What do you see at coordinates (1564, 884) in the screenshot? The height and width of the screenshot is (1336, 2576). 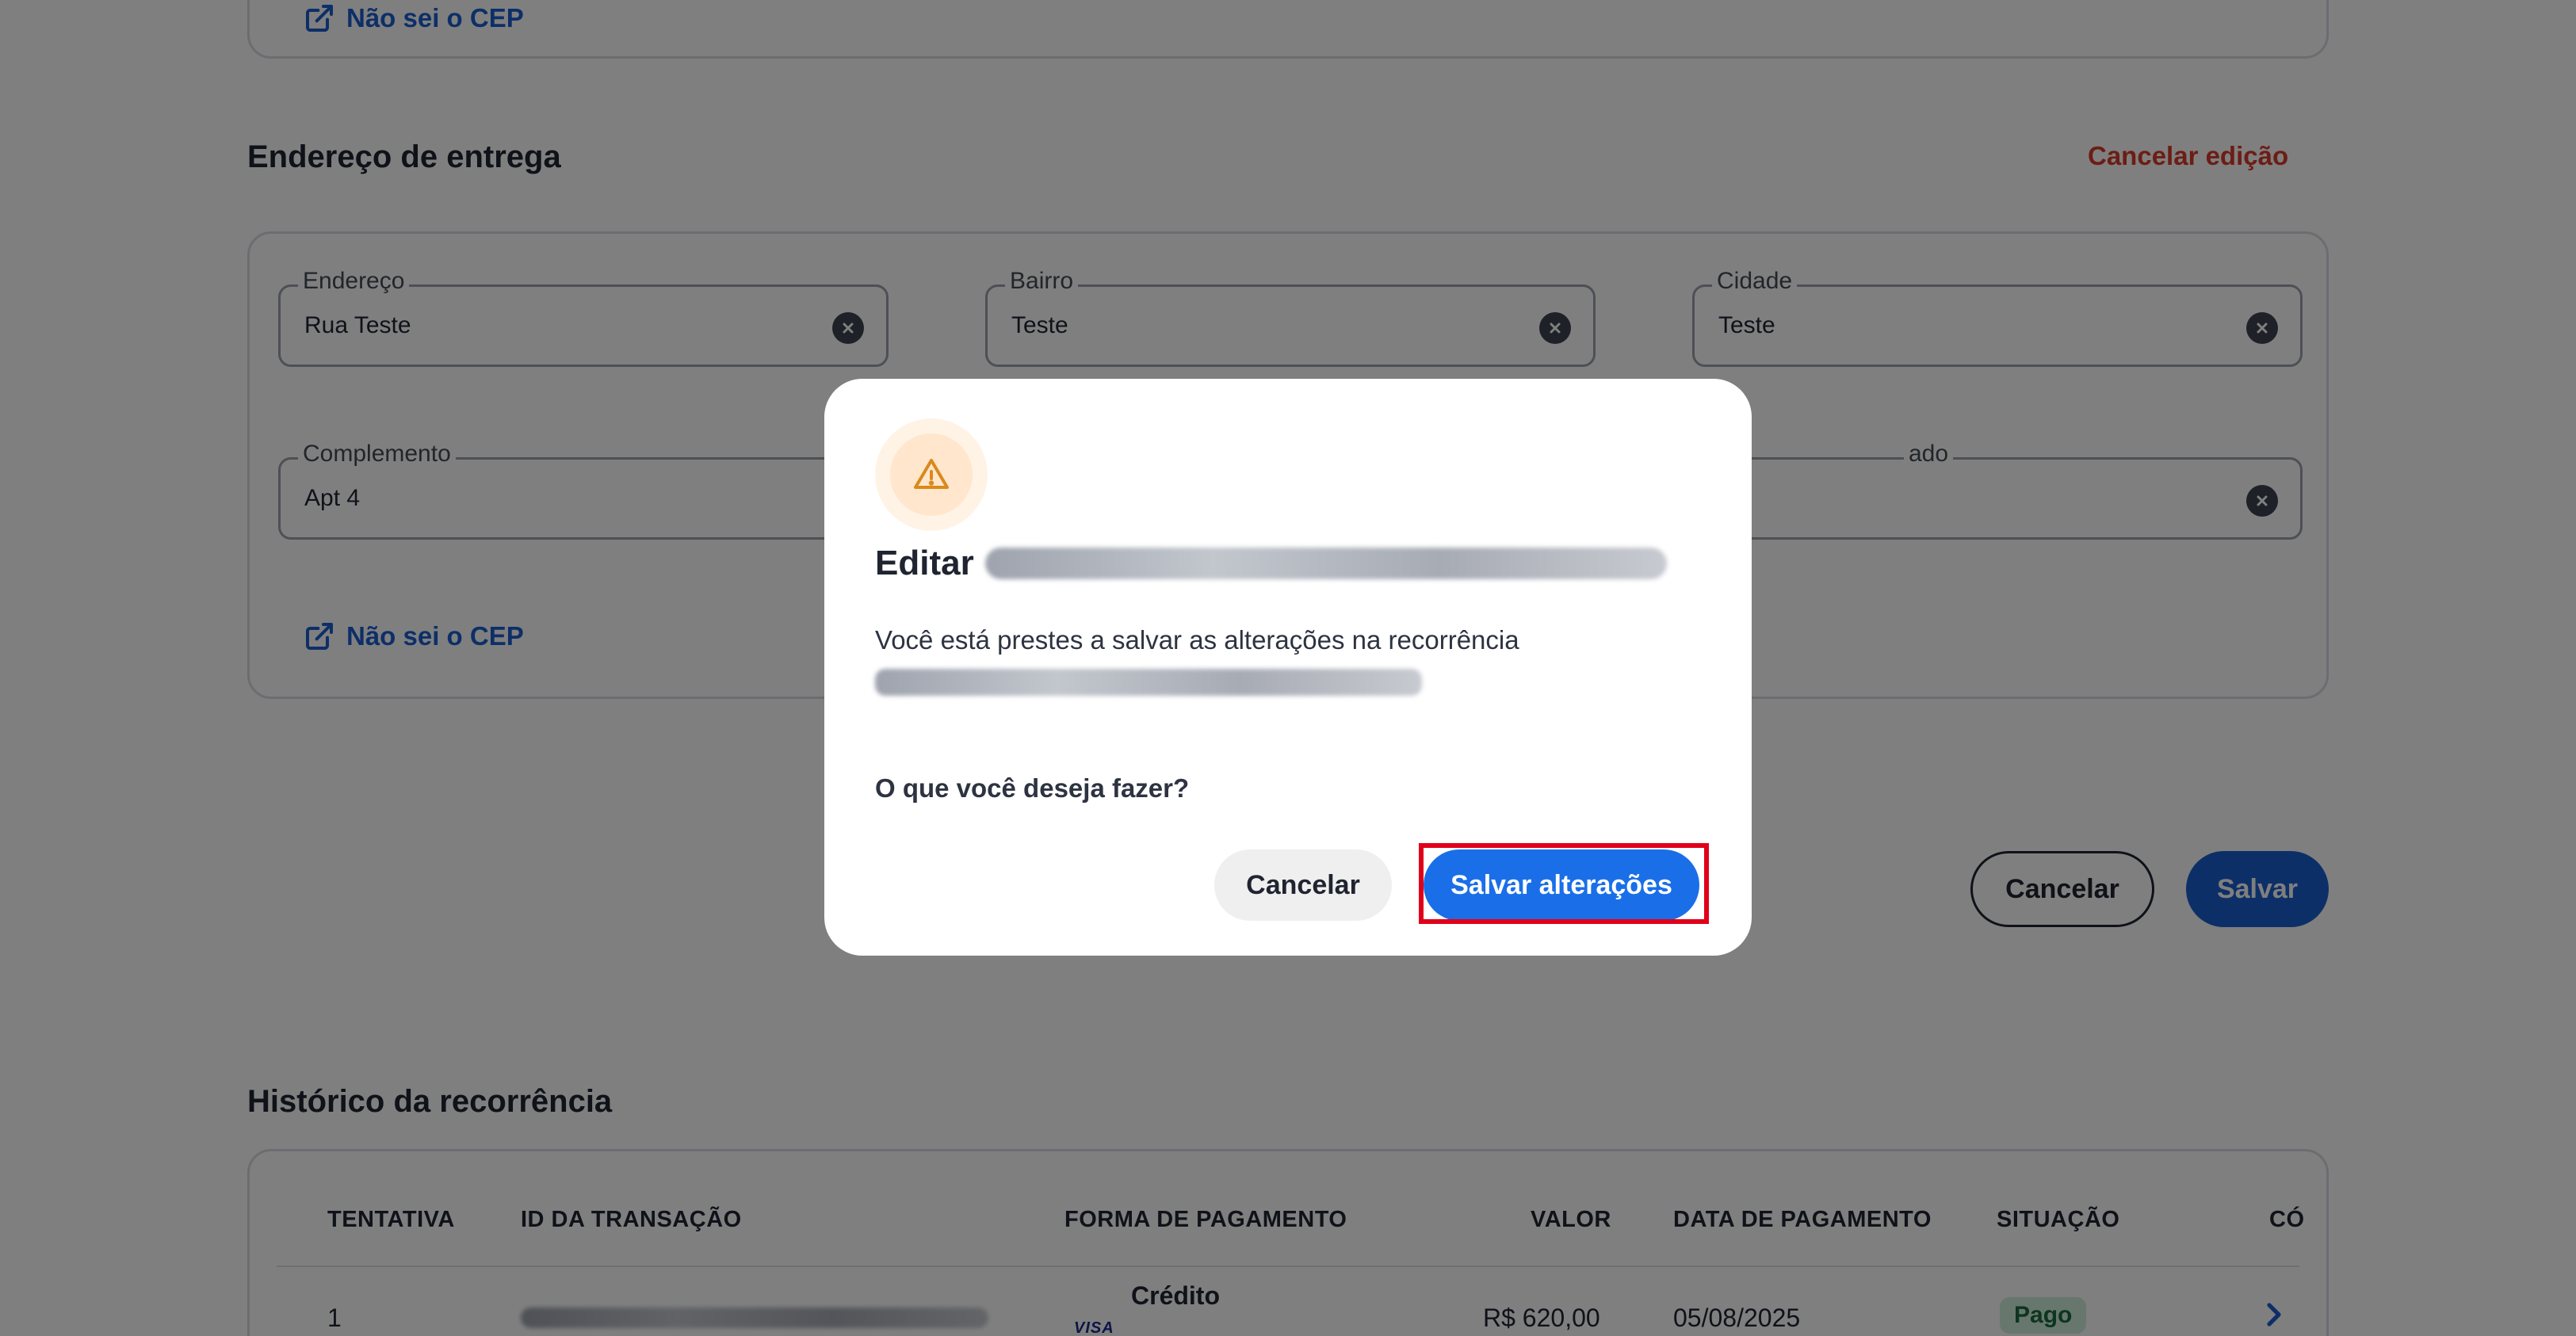 I see `target-highlight-box` at bounding box center [1564, 884].